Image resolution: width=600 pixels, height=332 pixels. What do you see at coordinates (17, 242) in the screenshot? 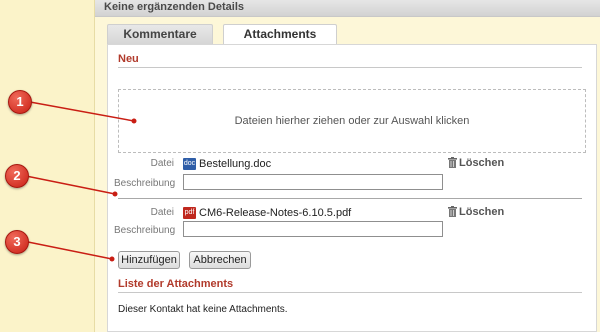
I see `callout-marker: 3` at bounding box center [17, 242].